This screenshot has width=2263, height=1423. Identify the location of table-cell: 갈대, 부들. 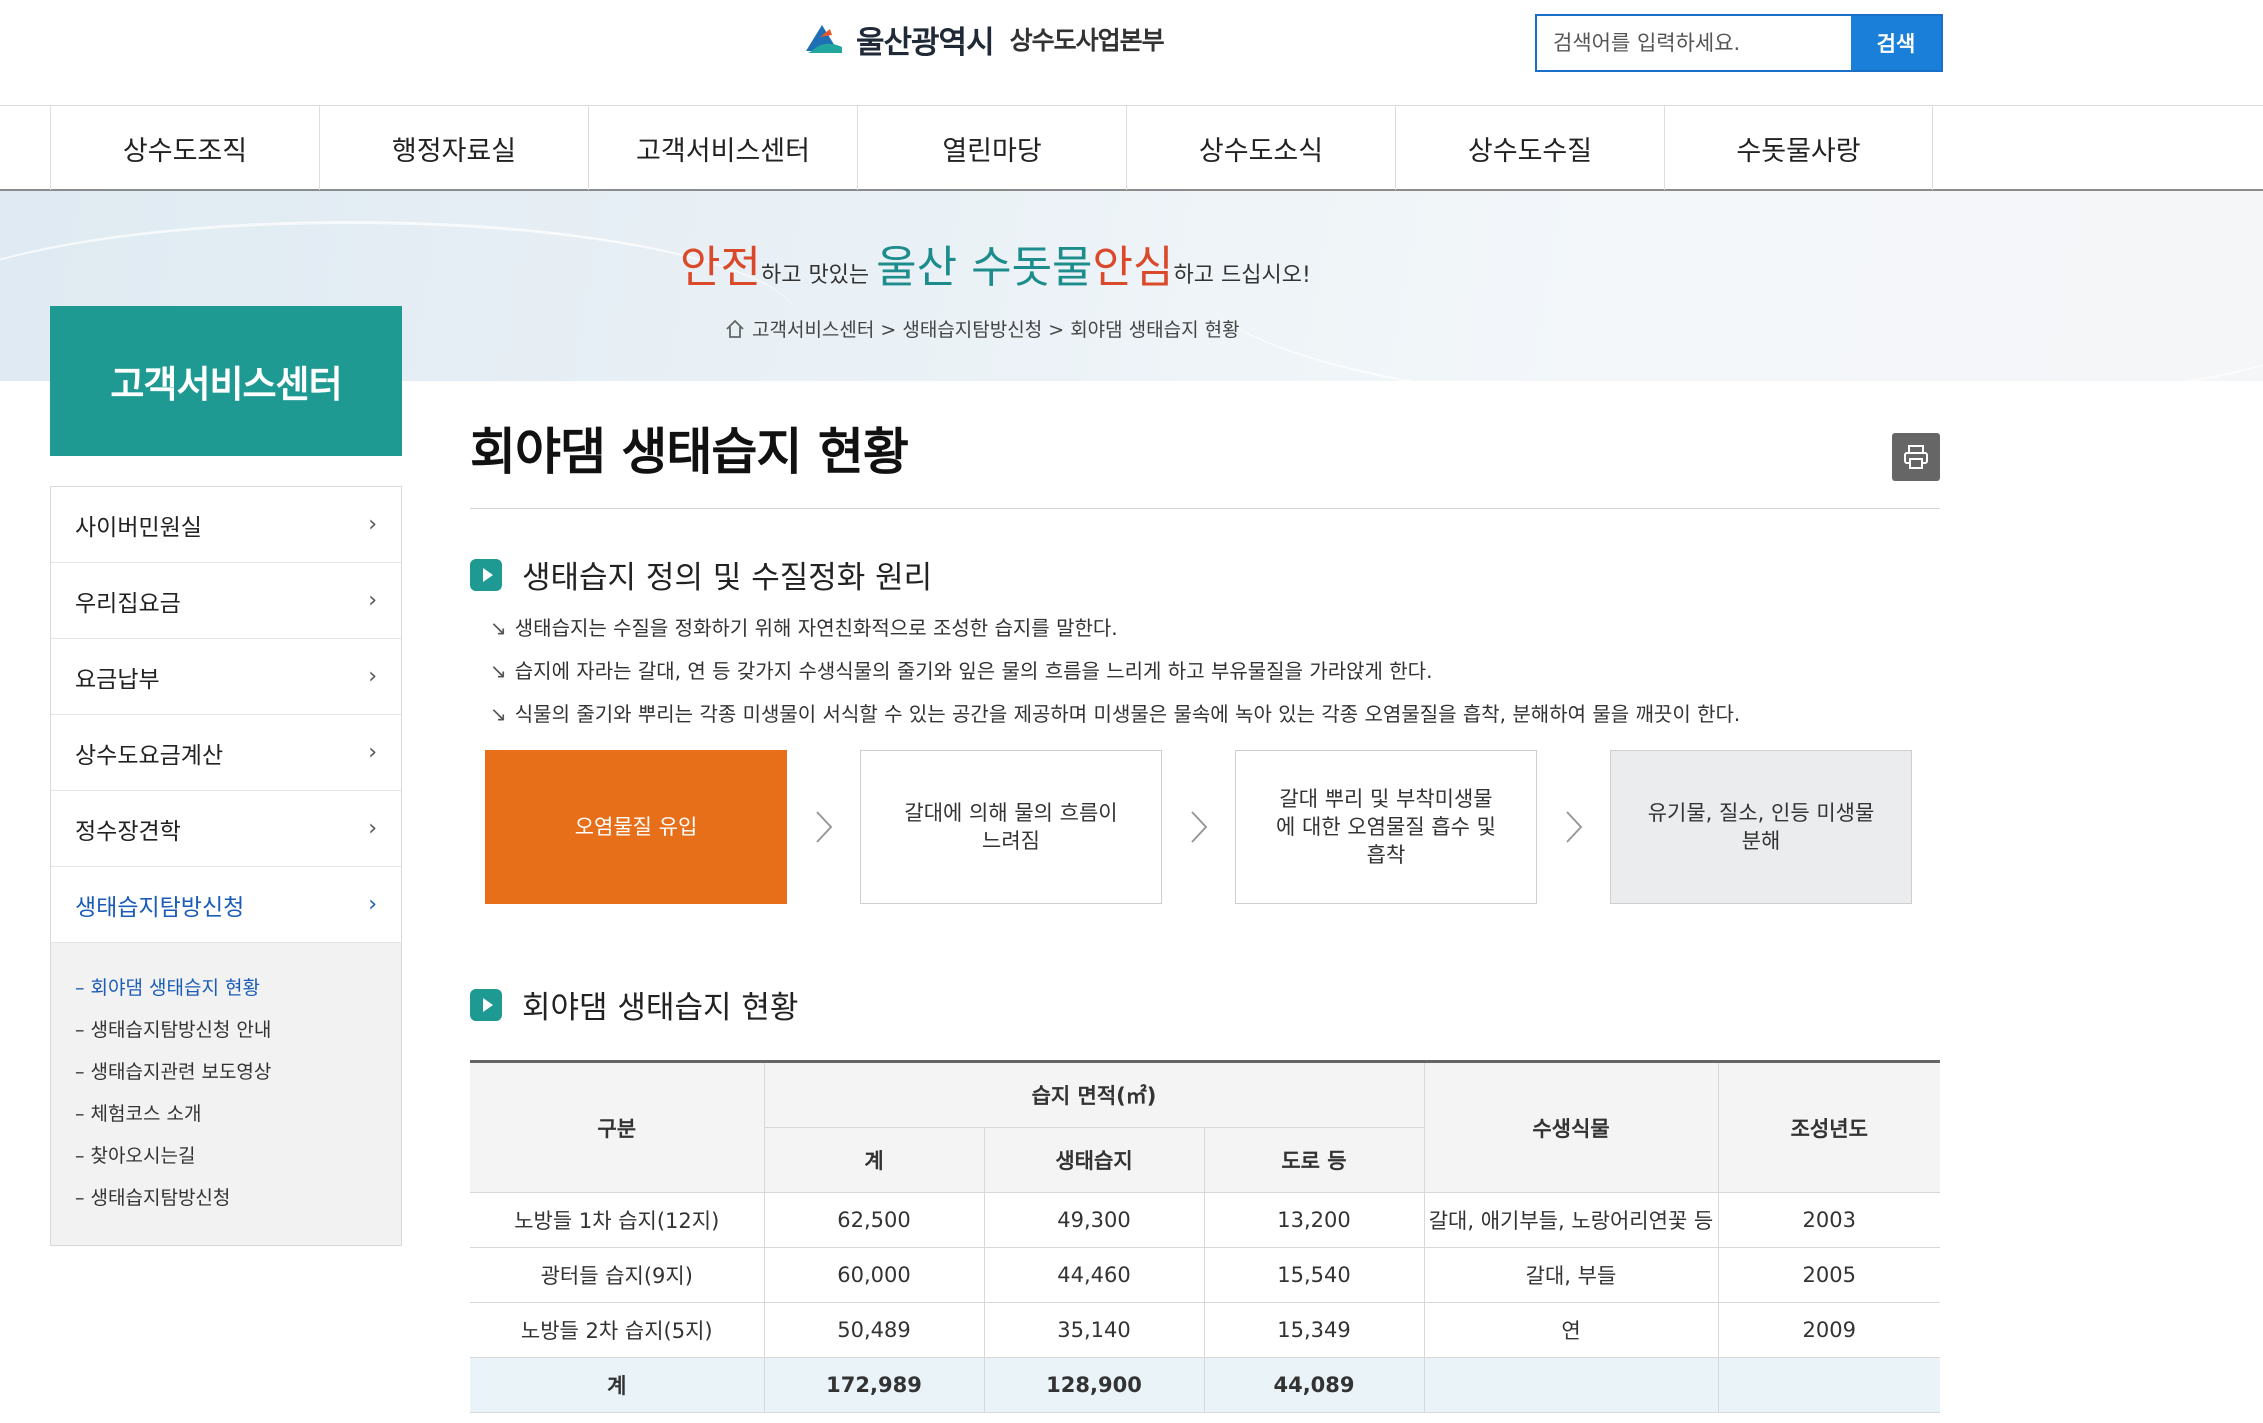
(1571, 1275).